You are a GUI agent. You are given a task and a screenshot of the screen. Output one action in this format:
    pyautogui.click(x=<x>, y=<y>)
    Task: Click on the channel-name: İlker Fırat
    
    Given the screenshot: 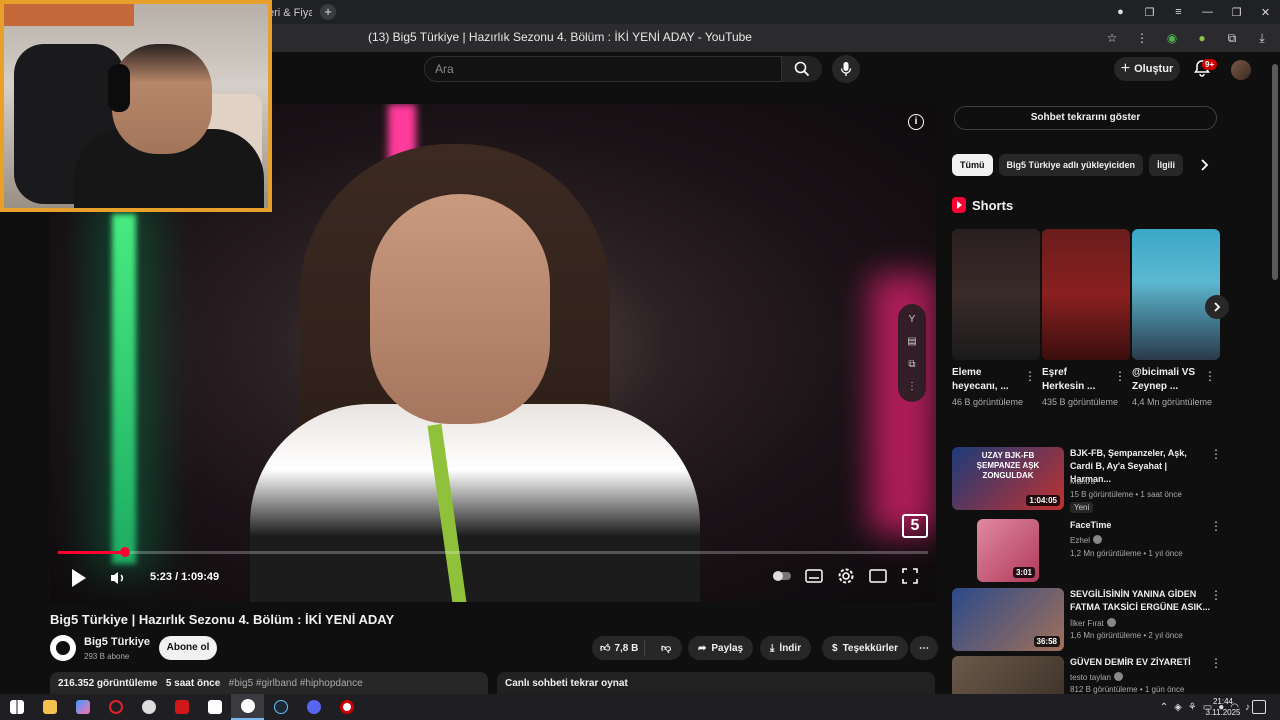 What is the action you would take?
    pyautogui.click(x=1087, y=623)
    